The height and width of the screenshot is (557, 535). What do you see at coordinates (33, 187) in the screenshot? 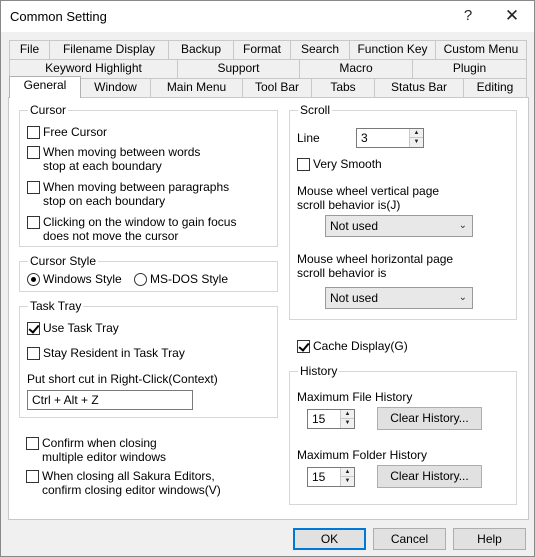
I see `paragraph-boundary-checkbox` at bounding box center [33, 187].